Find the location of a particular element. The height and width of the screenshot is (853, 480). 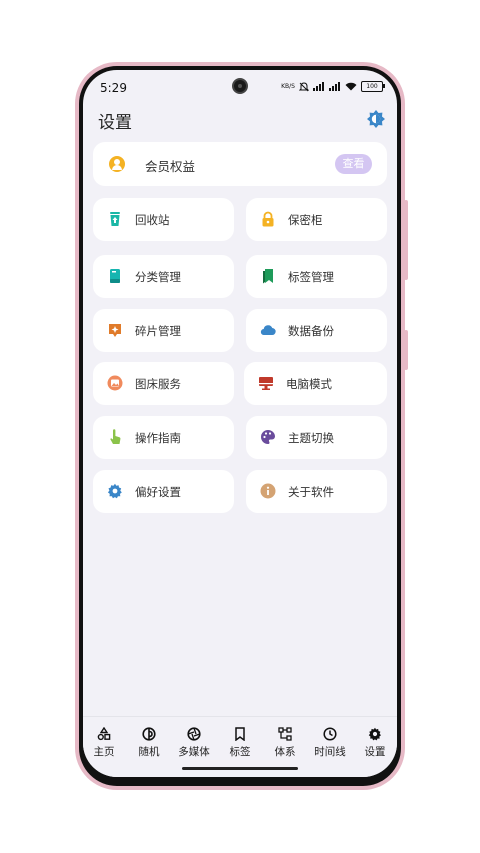

tile-desktop-mode: 电脑模式 is located at coordinates (315, 383).